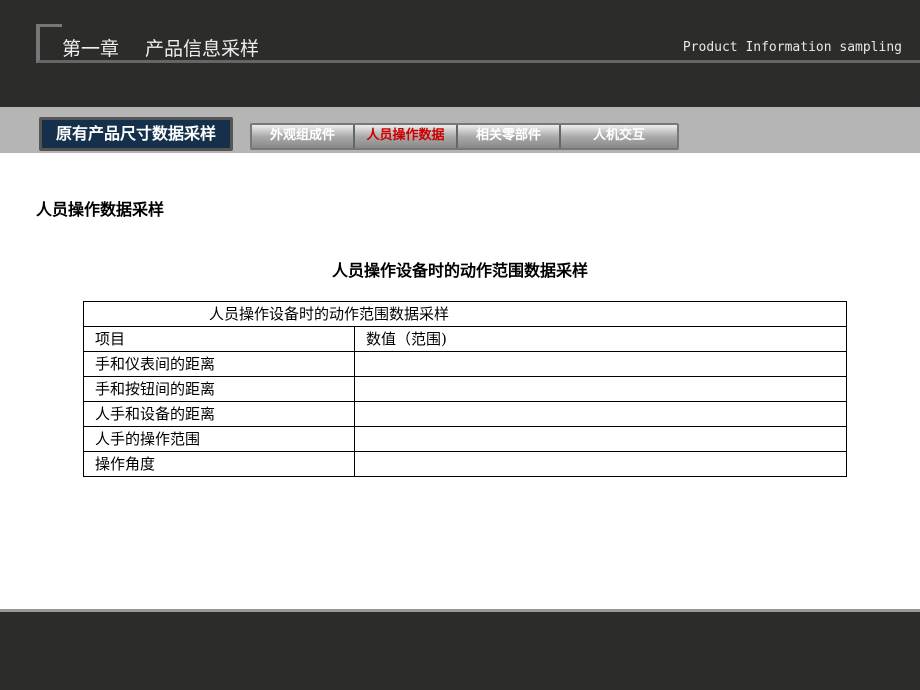 The image size is (920, 690). Describe the element at coordinates (91, 49) in the screenshot. I see `chapter-number: 第一章` at that location.